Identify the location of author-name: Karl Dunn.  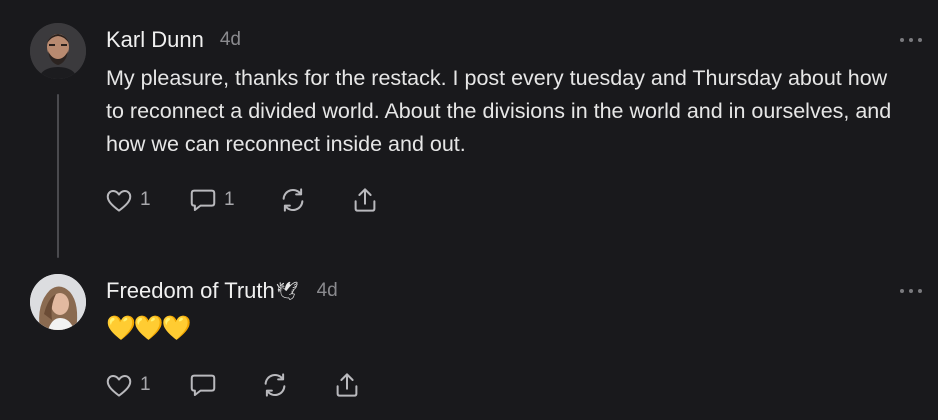
(155, 40).